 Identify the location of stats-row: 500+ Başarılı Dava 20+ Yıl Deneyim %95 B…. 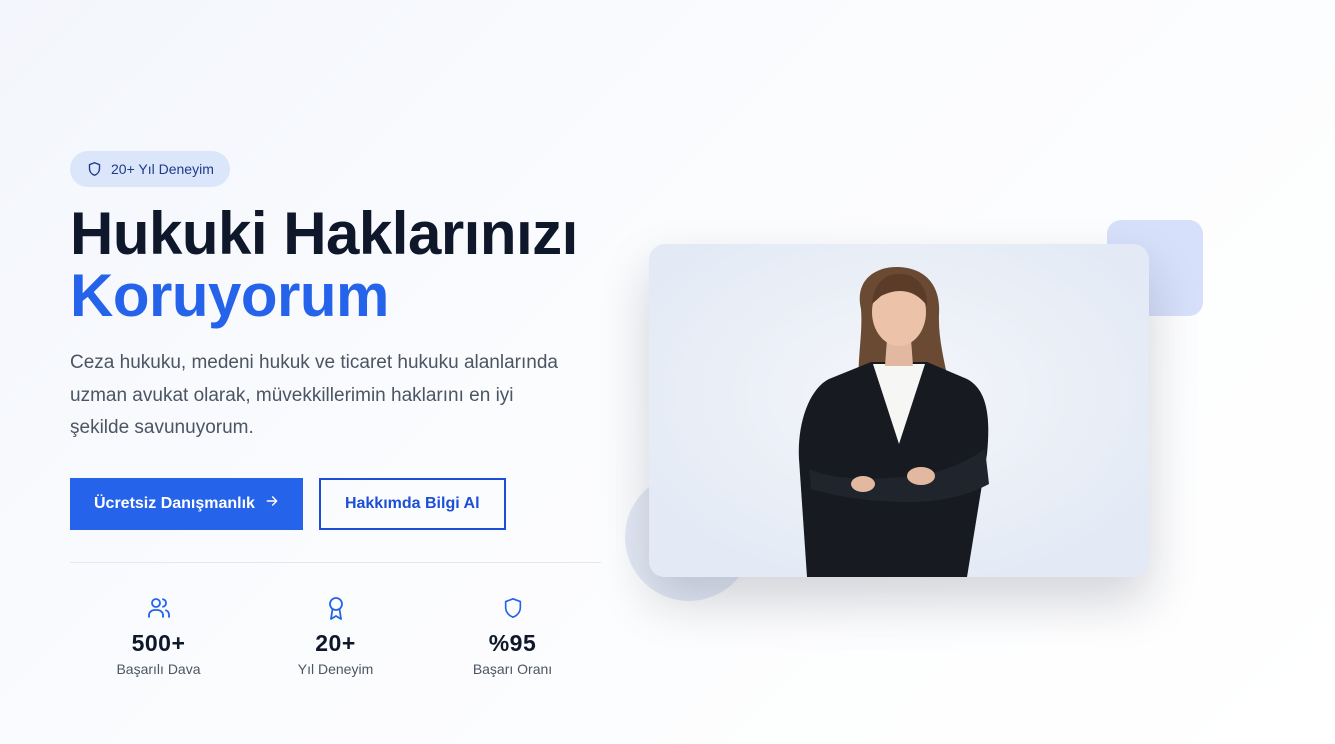
(335, 636).